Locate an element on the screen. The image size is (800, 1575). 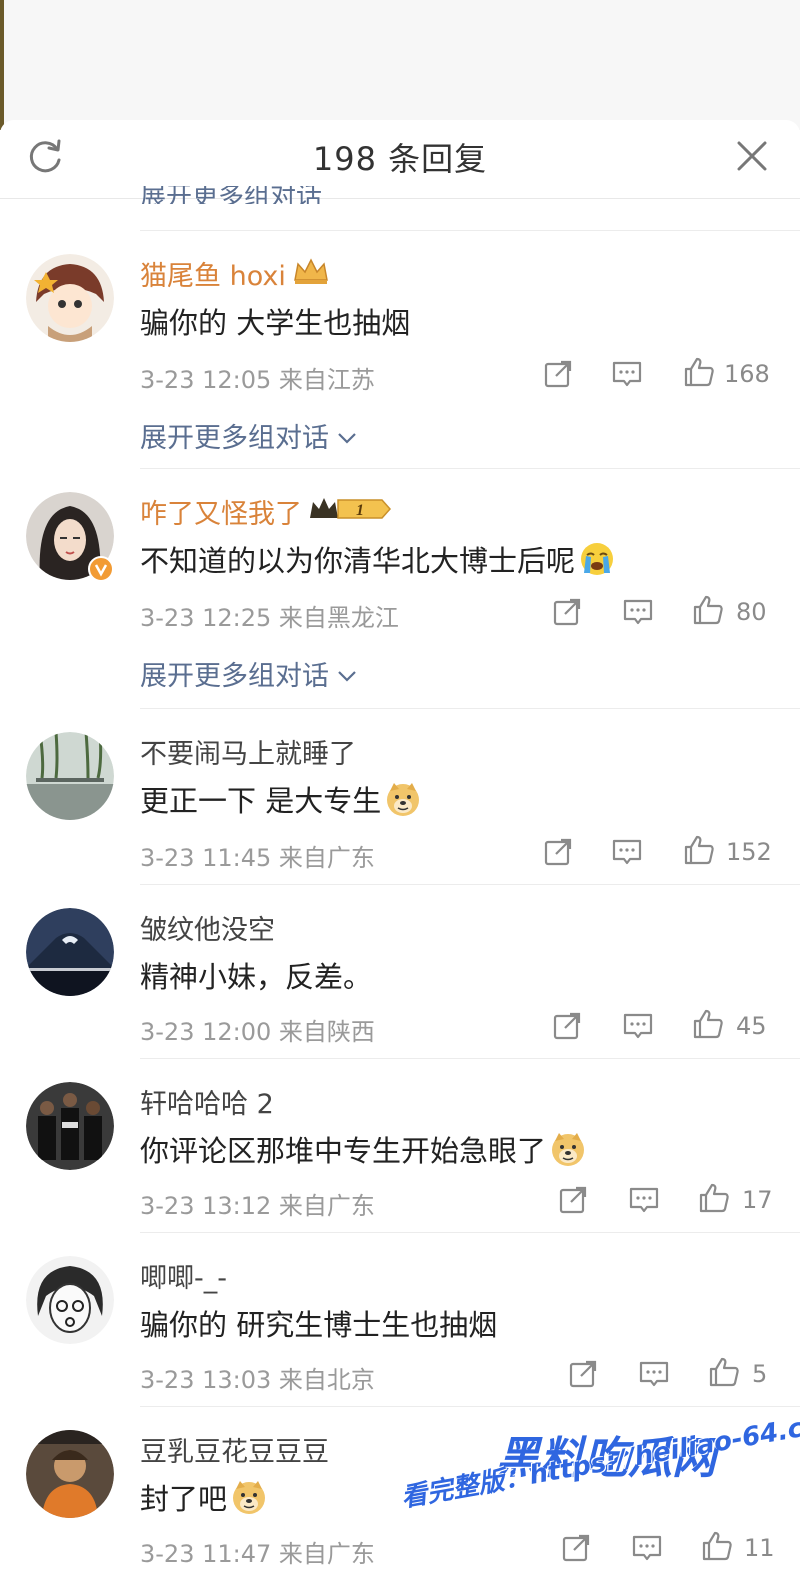
comment-text: 骗你的 大学生也抽烟 is located at coordinates (275, 323).